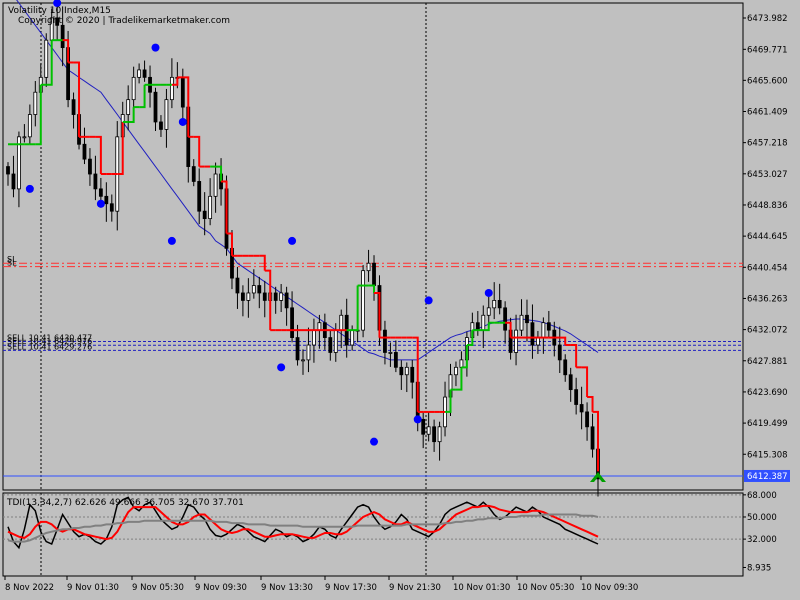 This screenshot has width=800, height=600. I want to click on time-tick-label: 10 Nov 01:30, so click(481, 588).